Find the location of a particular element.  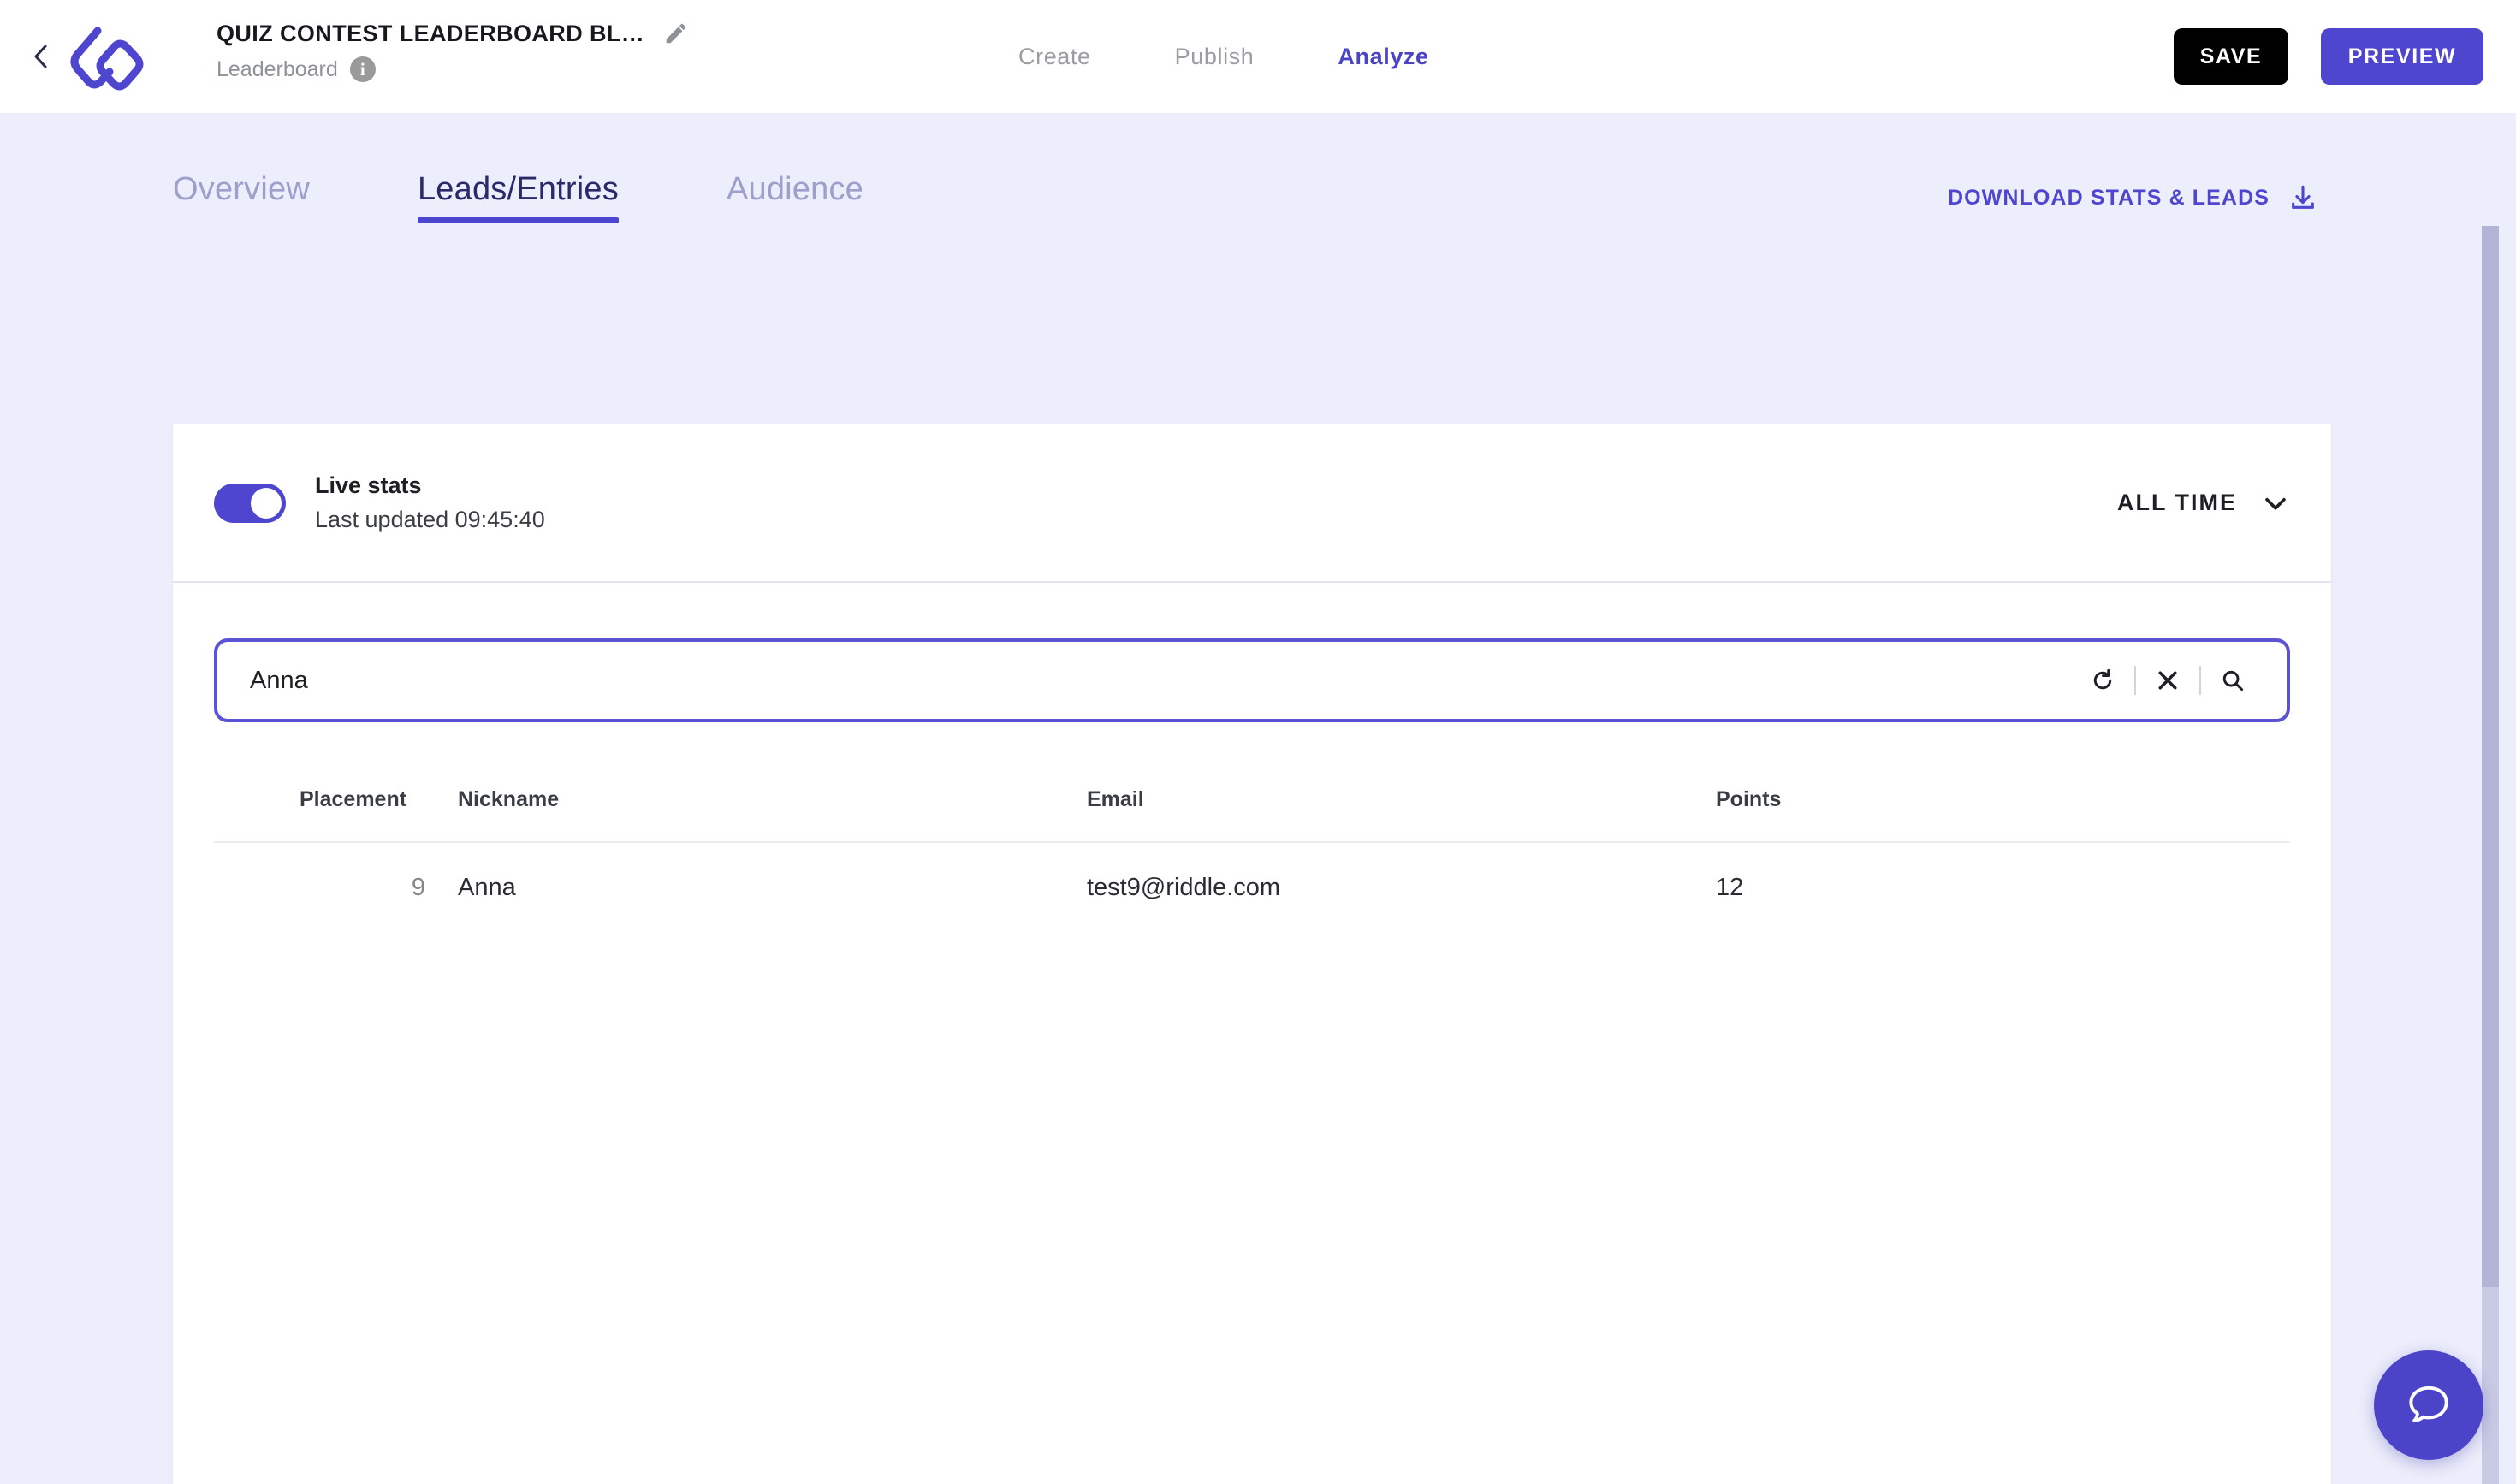

search-icon is located at coordinates (2233, 681).